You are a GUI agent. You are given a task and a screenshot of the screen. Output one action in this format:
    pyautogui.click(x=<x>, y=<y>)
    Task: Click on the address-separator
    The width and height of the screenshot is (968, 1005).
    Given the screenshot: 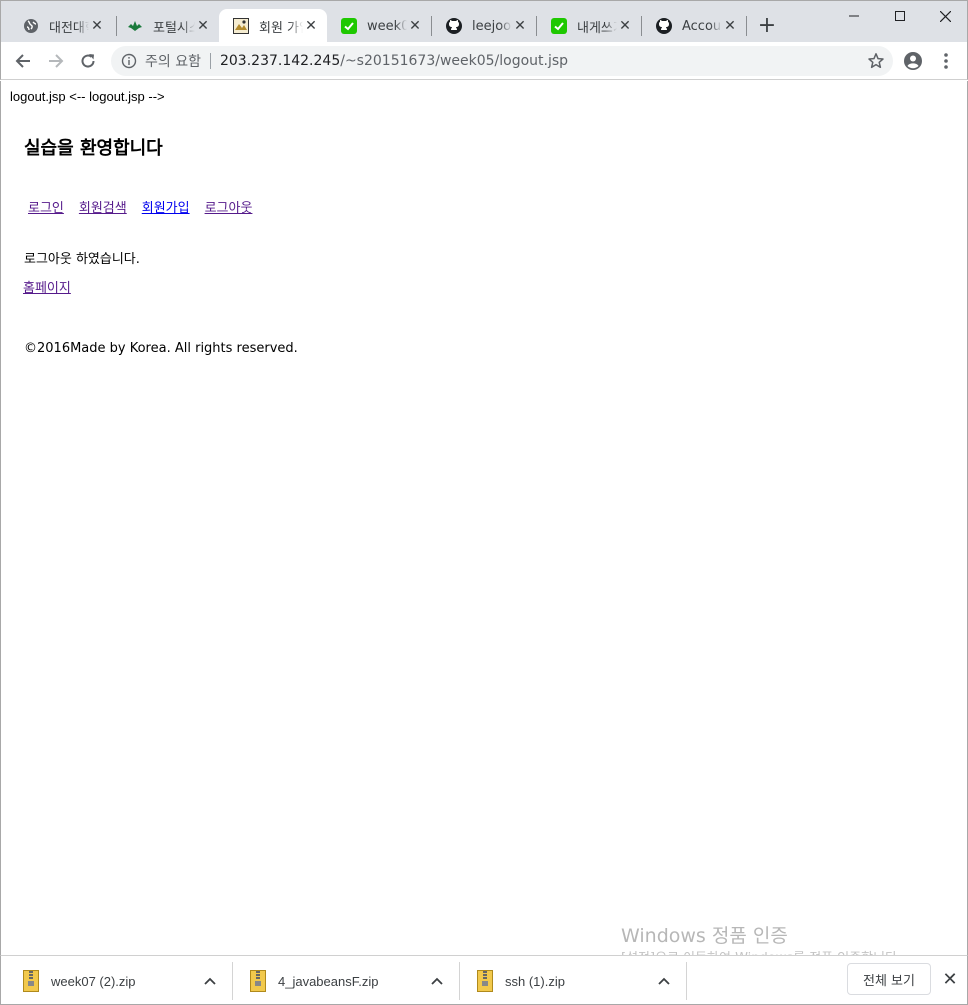 What is the action you would take?
    pyautogui.click(x=210, y=61)
    